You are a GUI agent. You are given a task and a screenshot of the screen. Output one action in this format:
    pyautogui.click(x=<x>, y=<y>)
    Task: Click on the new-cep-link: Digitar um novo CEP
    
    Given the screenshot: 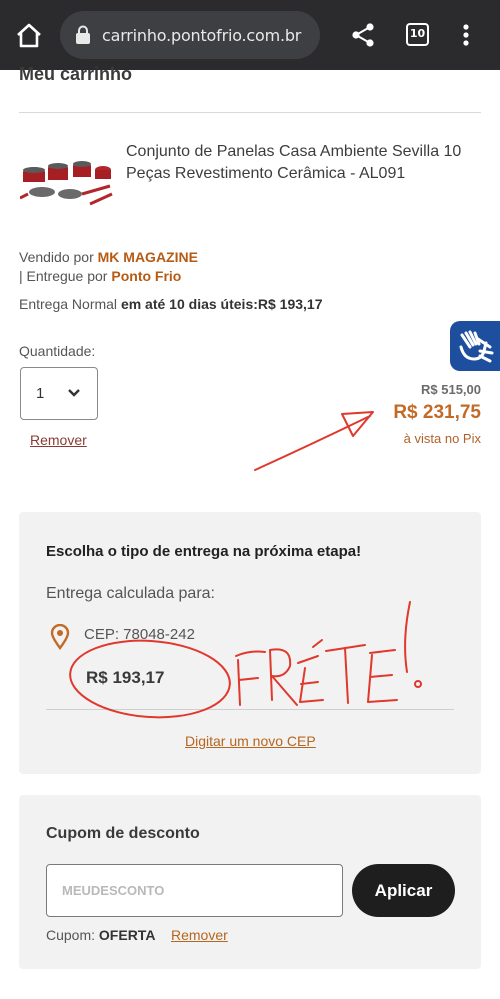 What is the action you would take?
    pyautogui.click(x=250, y=741)
    